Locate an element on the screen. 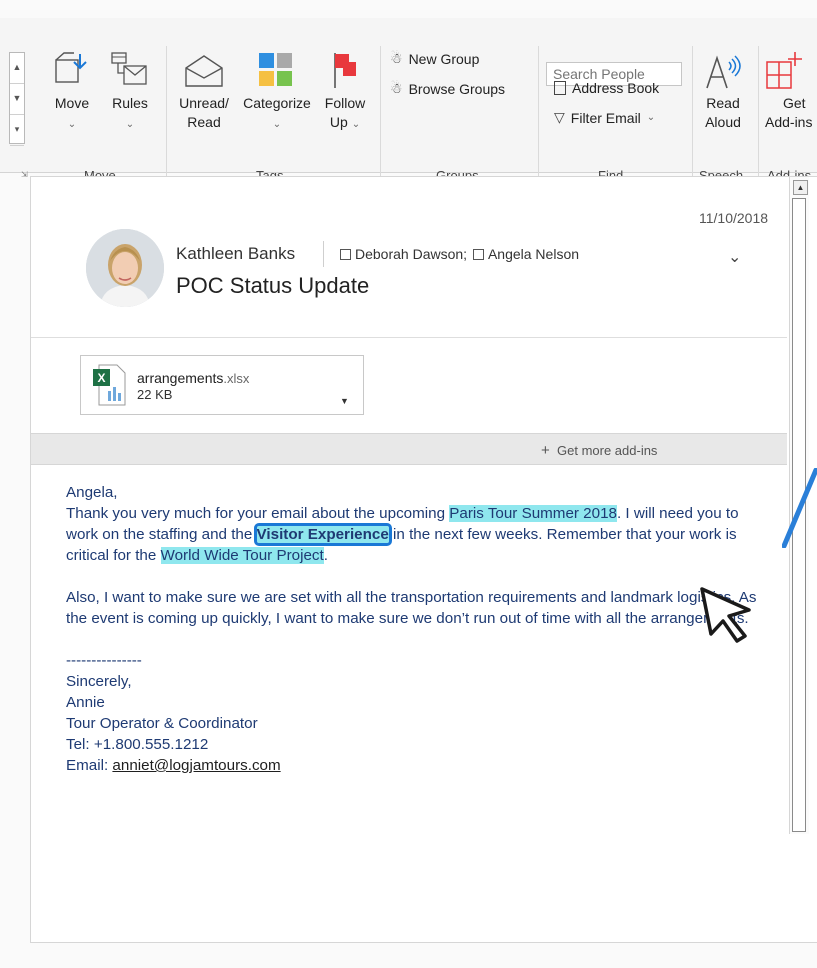  signature-name: Annie is located at coordinates (85, 702).